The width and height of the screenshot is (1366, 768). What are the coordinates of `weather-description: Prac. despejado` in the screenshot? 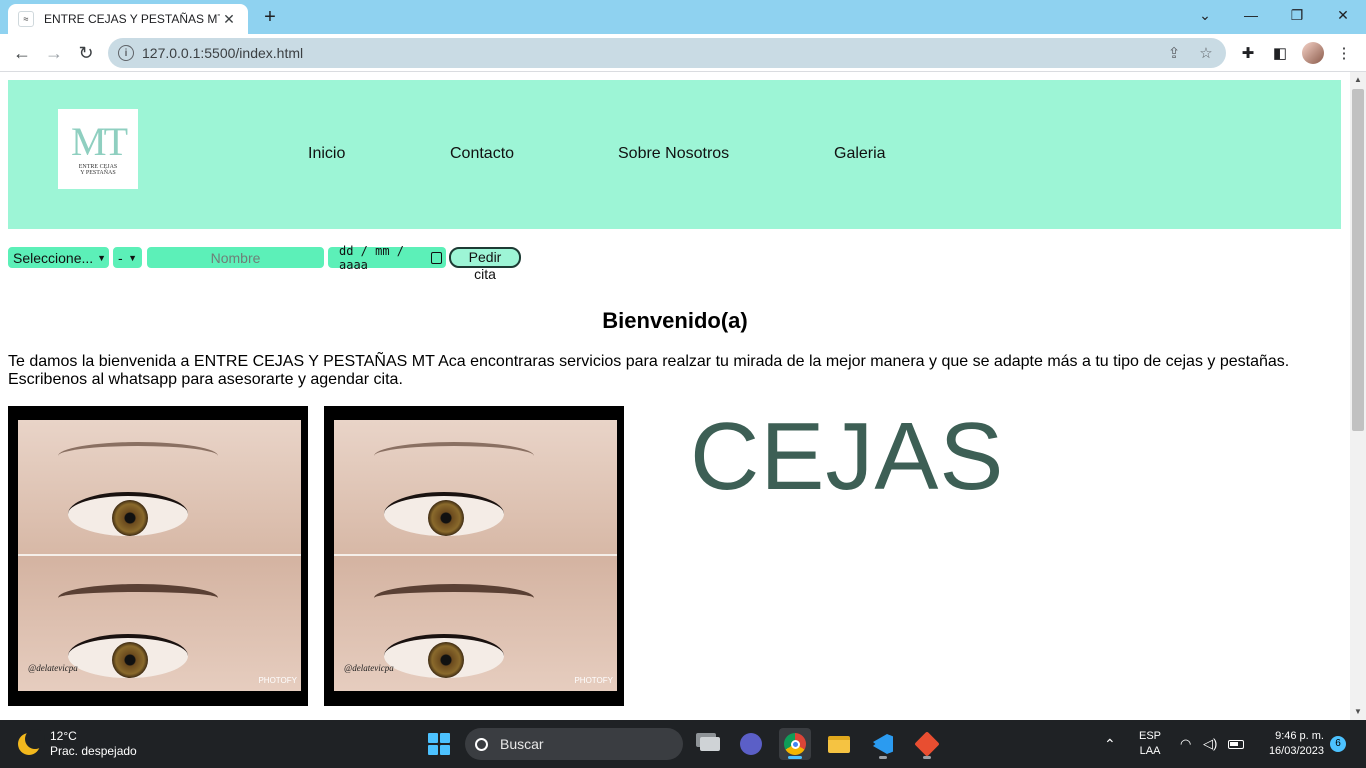 It's located at (93, 751).